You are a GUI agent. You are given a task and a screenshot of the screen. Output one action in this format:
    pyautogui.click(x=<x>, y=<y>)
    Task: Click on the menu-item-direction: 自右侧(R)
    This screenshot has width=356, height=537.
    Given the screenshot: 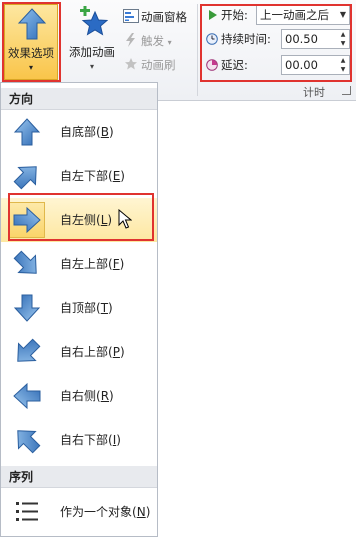 What is the action you would take?
    pyautogui.click(x=79, y=396)
    